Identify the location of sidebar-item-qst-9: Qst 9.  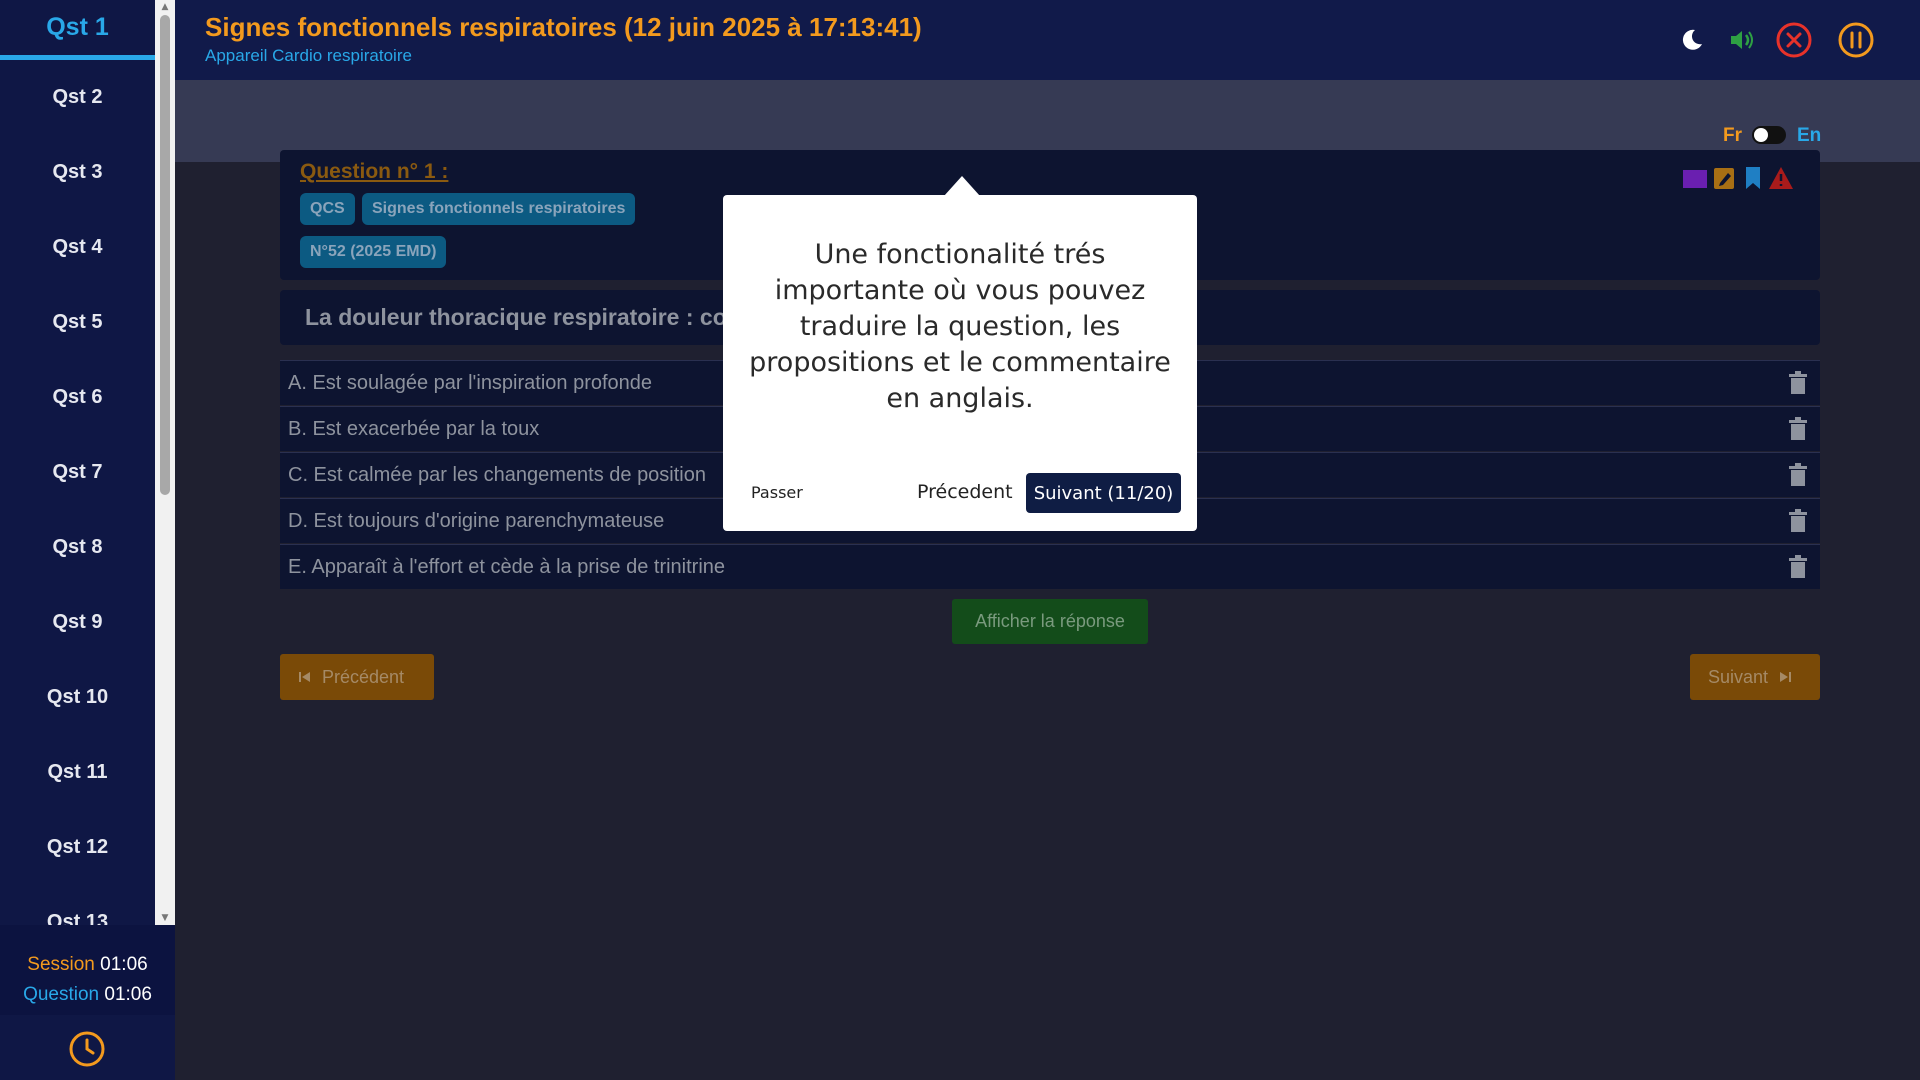
(77, 622).